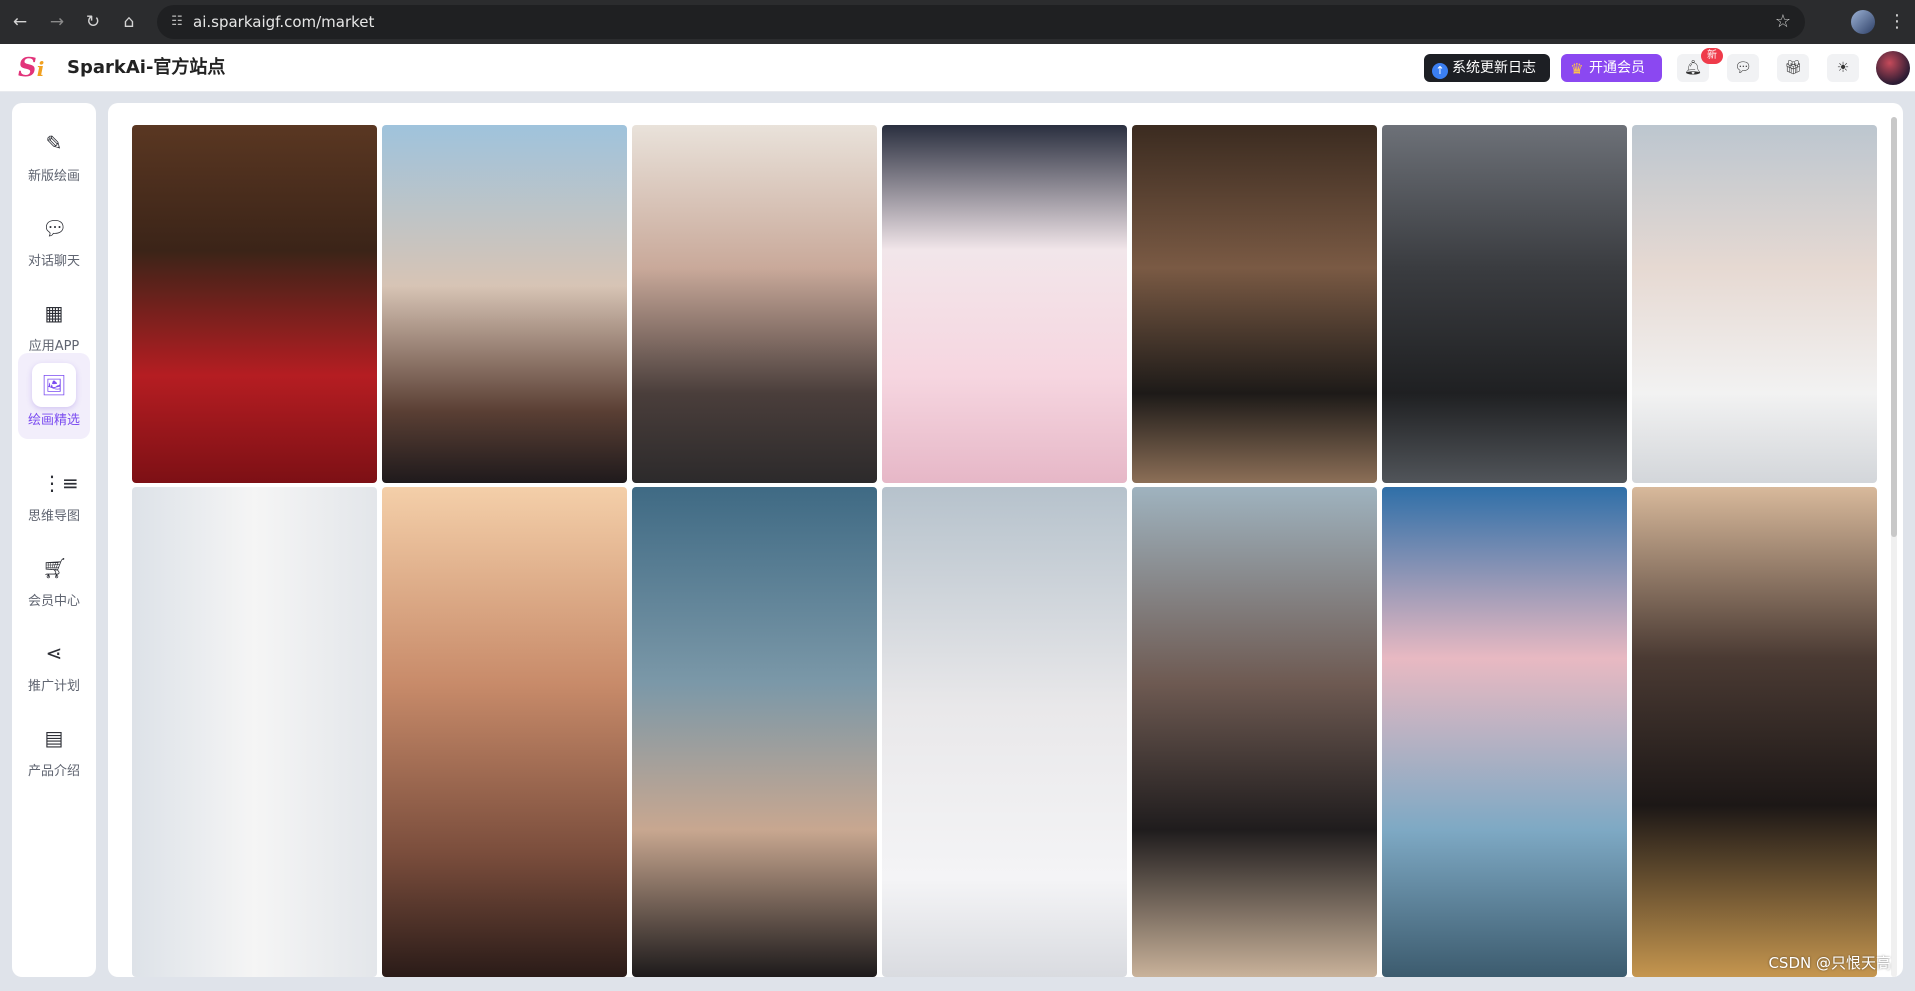 The width and height of the screenshot is (1915, 991). I want to click on sidebar-item-label: 新版绘画, so click(53, 176).